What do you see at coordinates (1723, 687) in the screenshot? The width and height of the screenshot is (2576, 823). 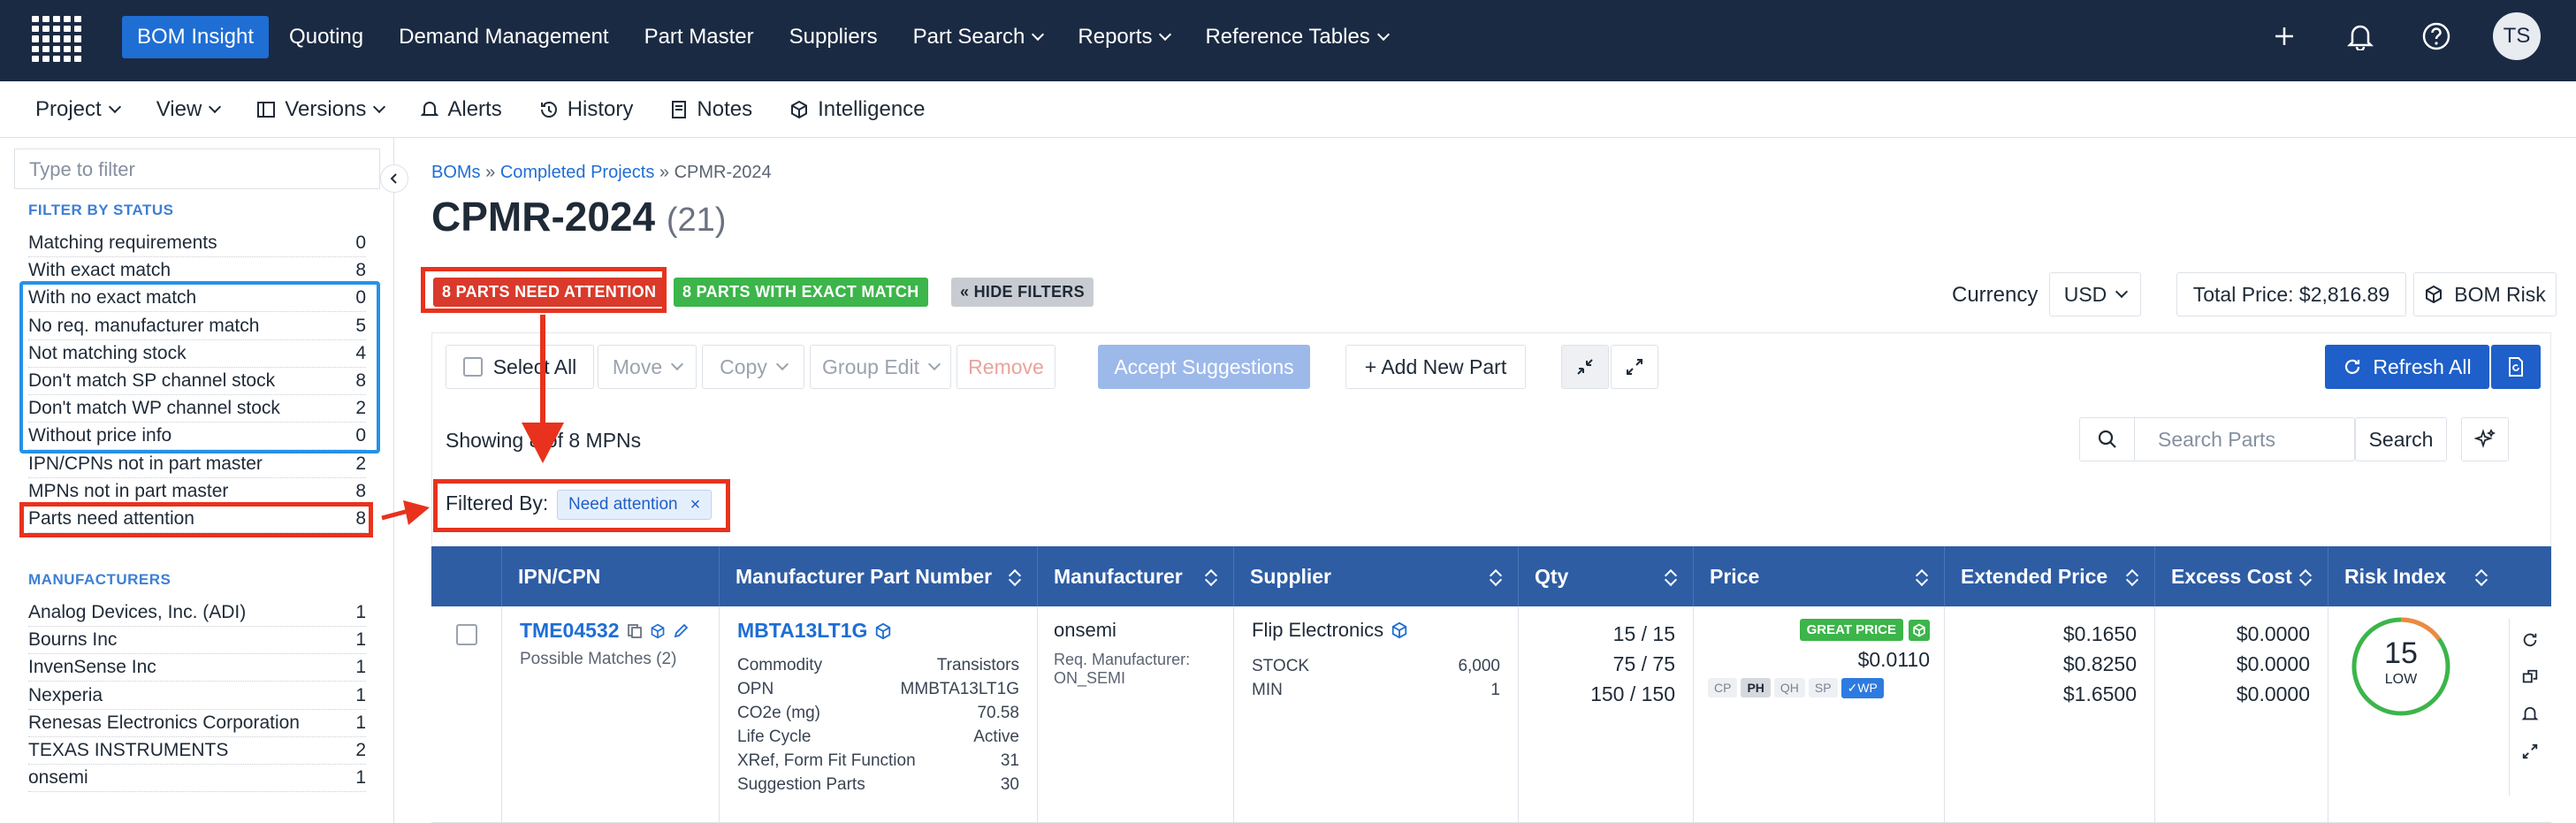 I see `channel-pill: CP` at bounding box center [1723, 687].